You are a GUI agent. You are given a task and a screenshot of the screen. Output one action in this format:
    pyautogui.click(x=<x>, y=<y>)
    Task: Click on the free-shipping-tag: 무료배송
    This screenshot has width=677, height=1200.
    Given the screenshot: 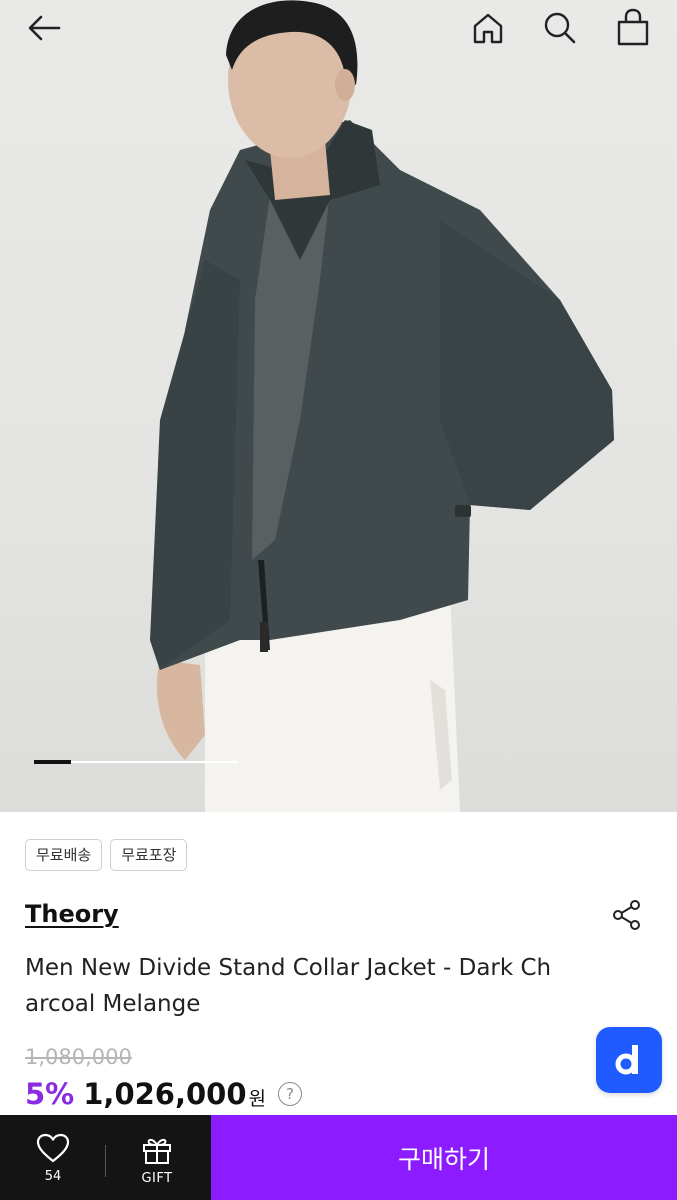 What is the action you would take?
    pyautogui.click(x=64, y=855)
    